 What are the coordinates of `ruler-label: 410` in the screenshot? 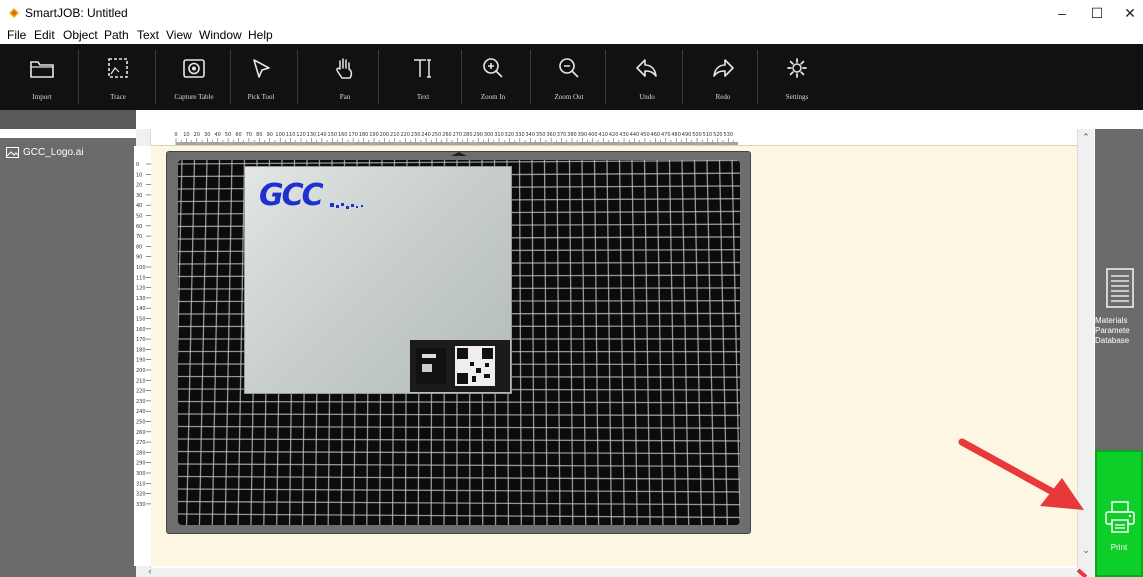 It's located at (603, 135).